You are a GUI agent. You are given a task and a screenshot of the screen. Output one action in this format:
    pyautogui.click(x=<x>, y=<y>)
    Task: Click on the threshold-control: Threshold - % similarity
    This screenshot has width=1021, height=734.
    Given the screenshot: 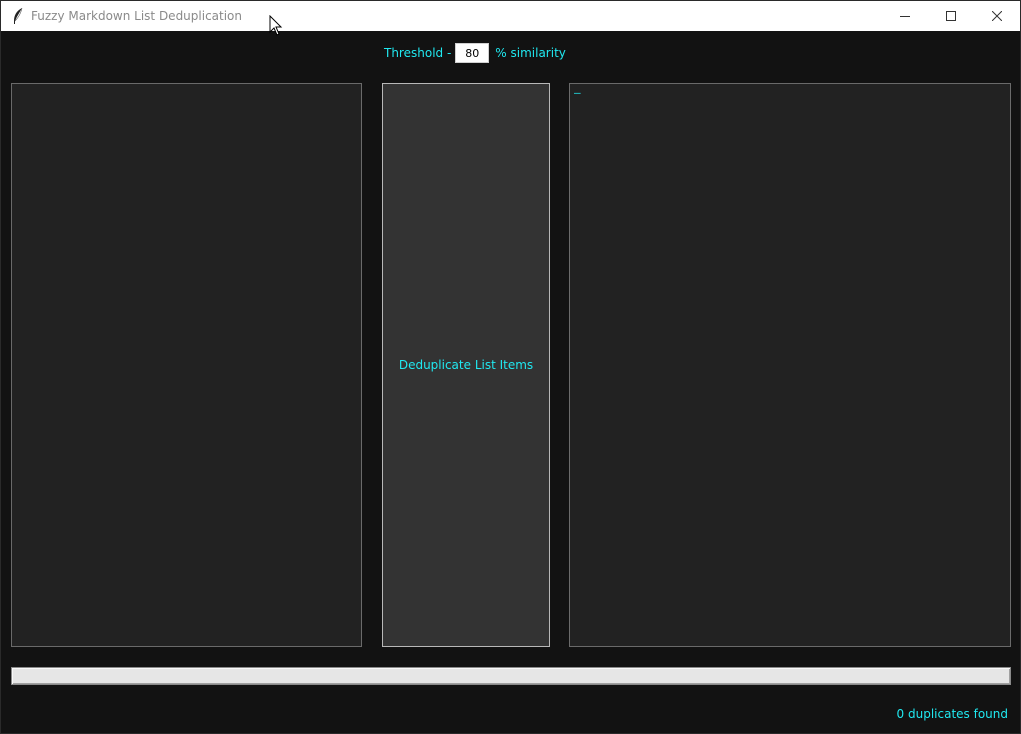 What is the action you would take?
    pyautogui.click(x=475, y=53)
    